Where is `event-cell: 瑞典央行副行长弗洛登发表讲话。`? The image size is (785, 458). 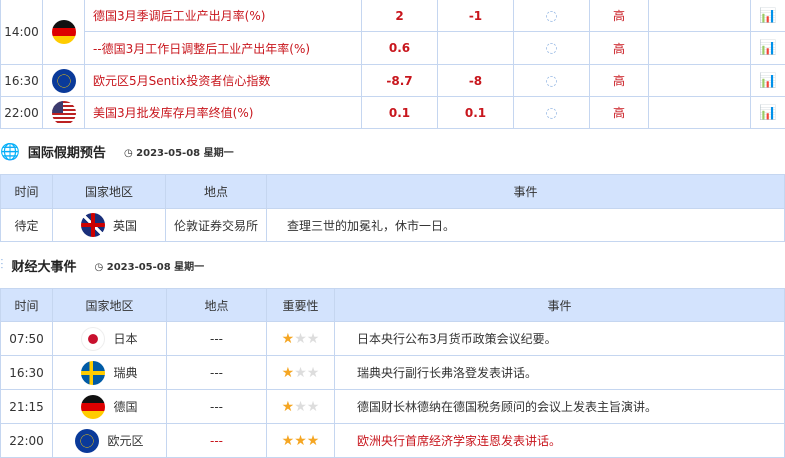
event-cell: 瑞典央行副行长弗洛登发表讲话。 is located at coordinates (560, 373).